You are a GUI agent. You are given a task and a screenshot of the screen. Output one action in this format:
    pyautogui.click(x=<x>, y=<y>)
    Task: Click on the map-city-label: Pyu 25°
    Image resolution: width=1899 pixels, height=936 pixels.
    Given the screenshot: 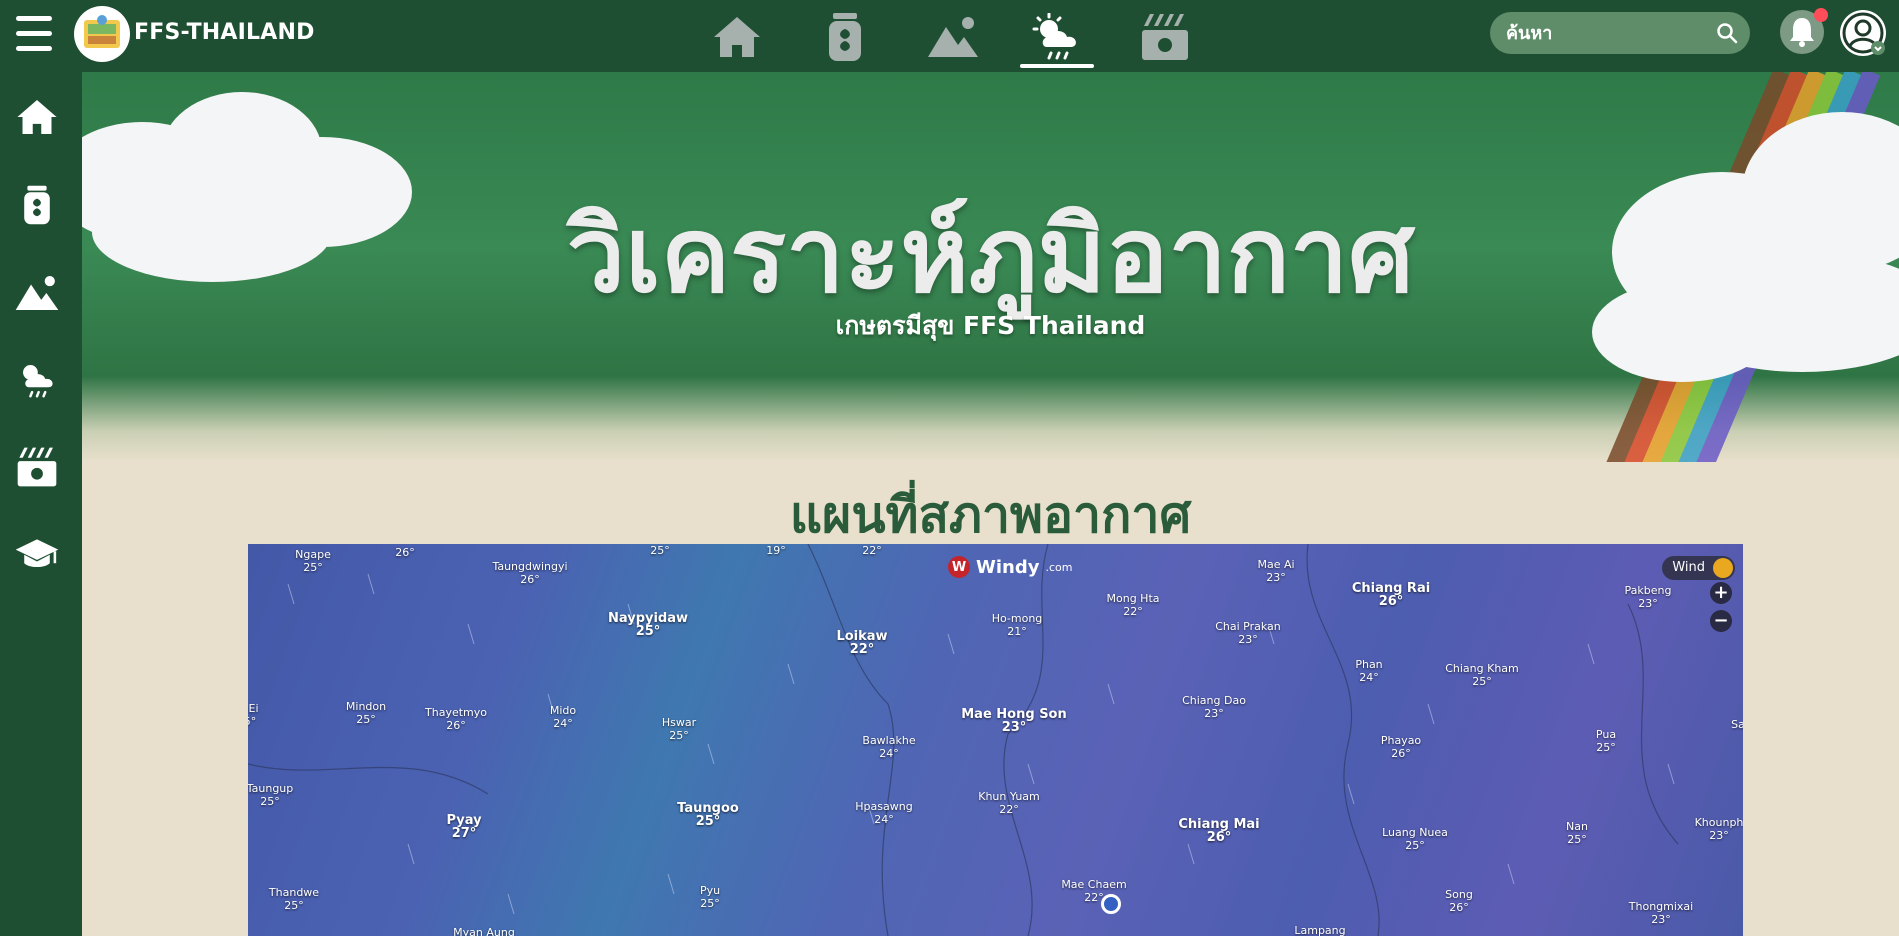 What is the action you would take?
    pyautogui.click(x=710, y=897)
    